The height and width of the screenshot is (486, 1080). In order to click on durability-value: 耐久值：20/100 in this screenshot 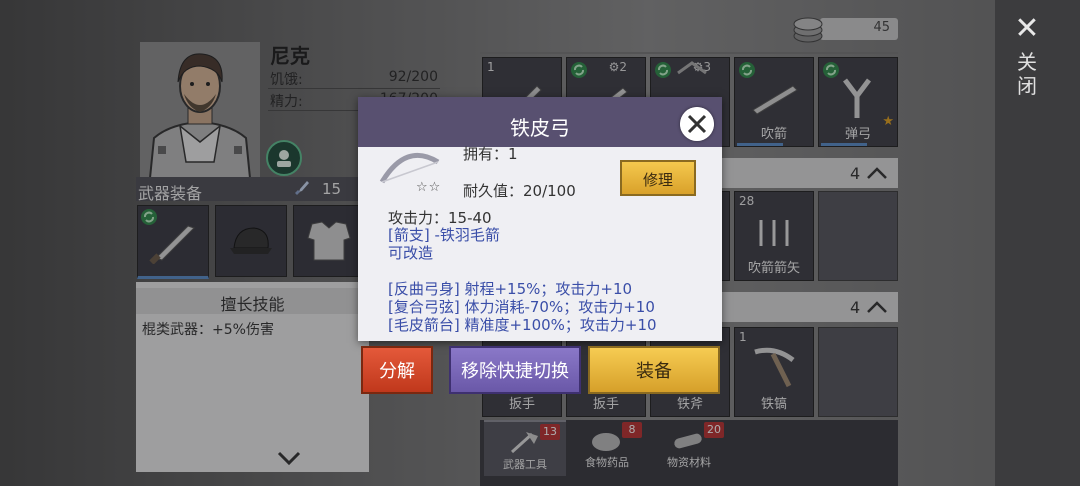, I will do `click(519, 191)`.